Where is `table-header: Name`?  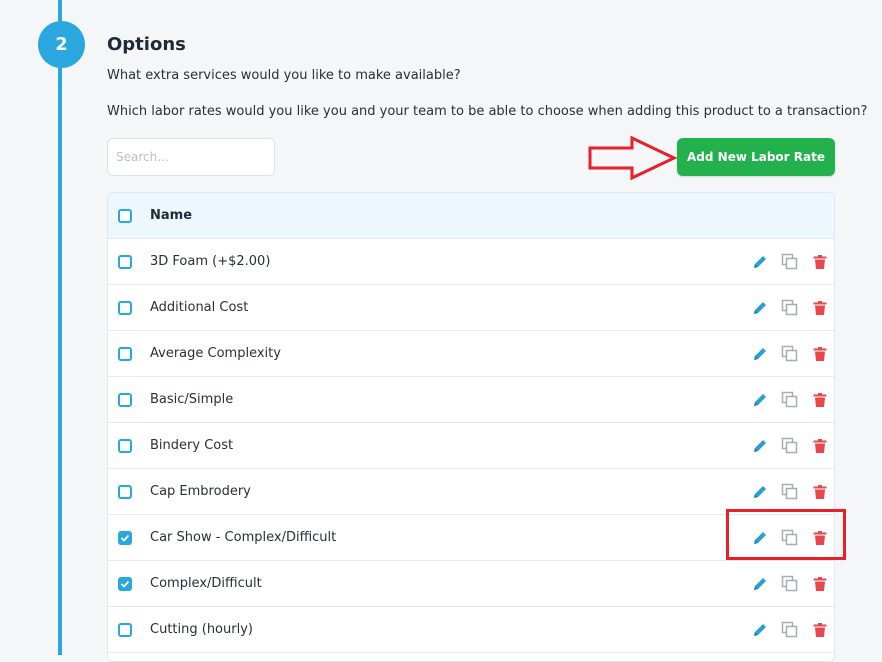
table-header: Name is located at coordinates (471, 216).